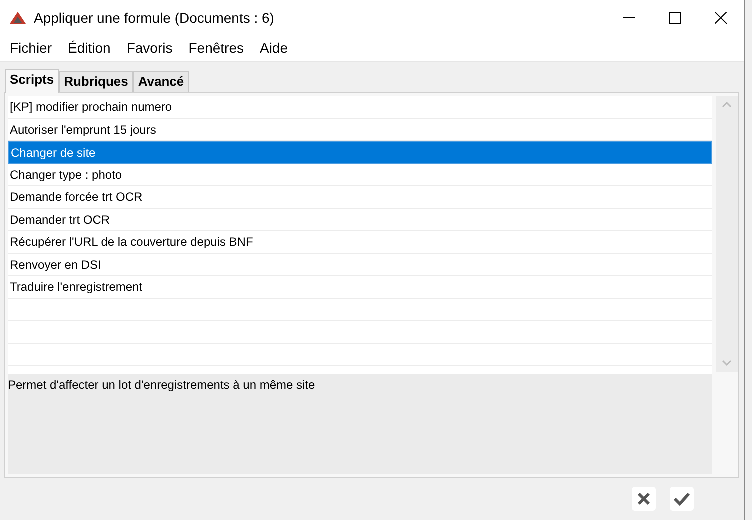  Describe the element at coordinates (360, 219) in the screenshot. I see `script-item: Demander trt OCR` at that location.